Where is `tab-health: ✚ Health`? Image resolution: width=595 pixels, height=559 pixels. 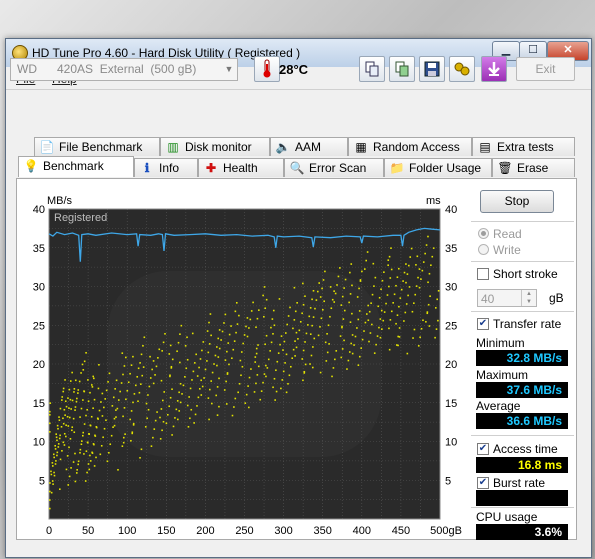
tab-health: ✚ Health is located at coordinates (241, 167).